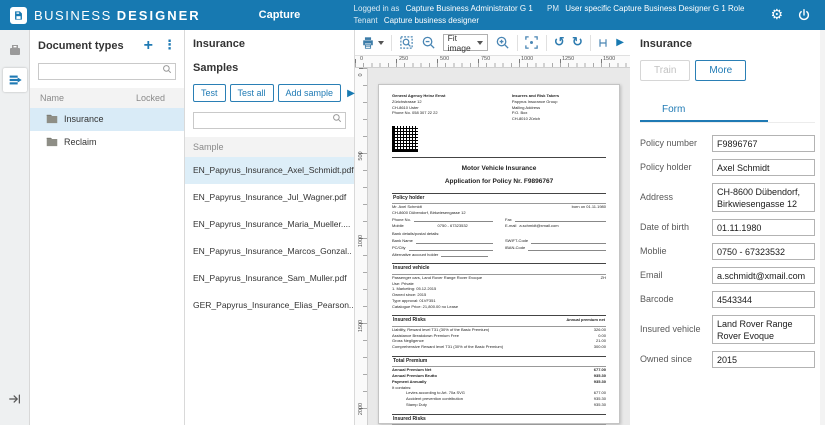 Image resolution: width=825 pixels, height=425 pixels. I want to click on zoom-out-button, so click(428, 42).